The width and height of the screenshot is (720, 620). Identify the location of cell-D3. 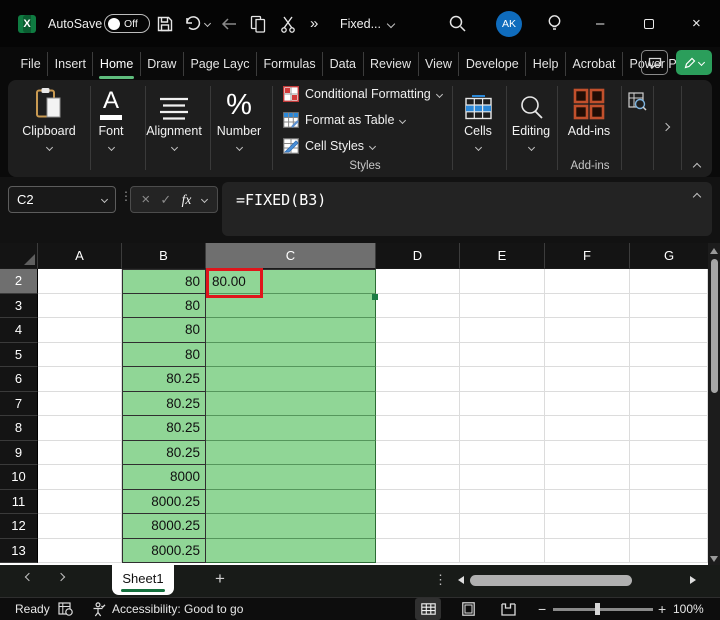
(418, 305).